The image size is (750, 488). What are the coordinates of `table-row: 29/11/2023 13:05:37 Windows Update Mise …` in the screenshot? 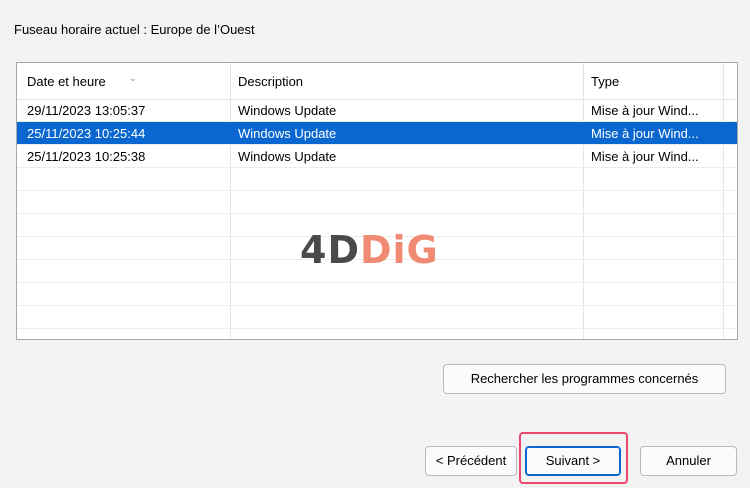 It's located at (377, 110).